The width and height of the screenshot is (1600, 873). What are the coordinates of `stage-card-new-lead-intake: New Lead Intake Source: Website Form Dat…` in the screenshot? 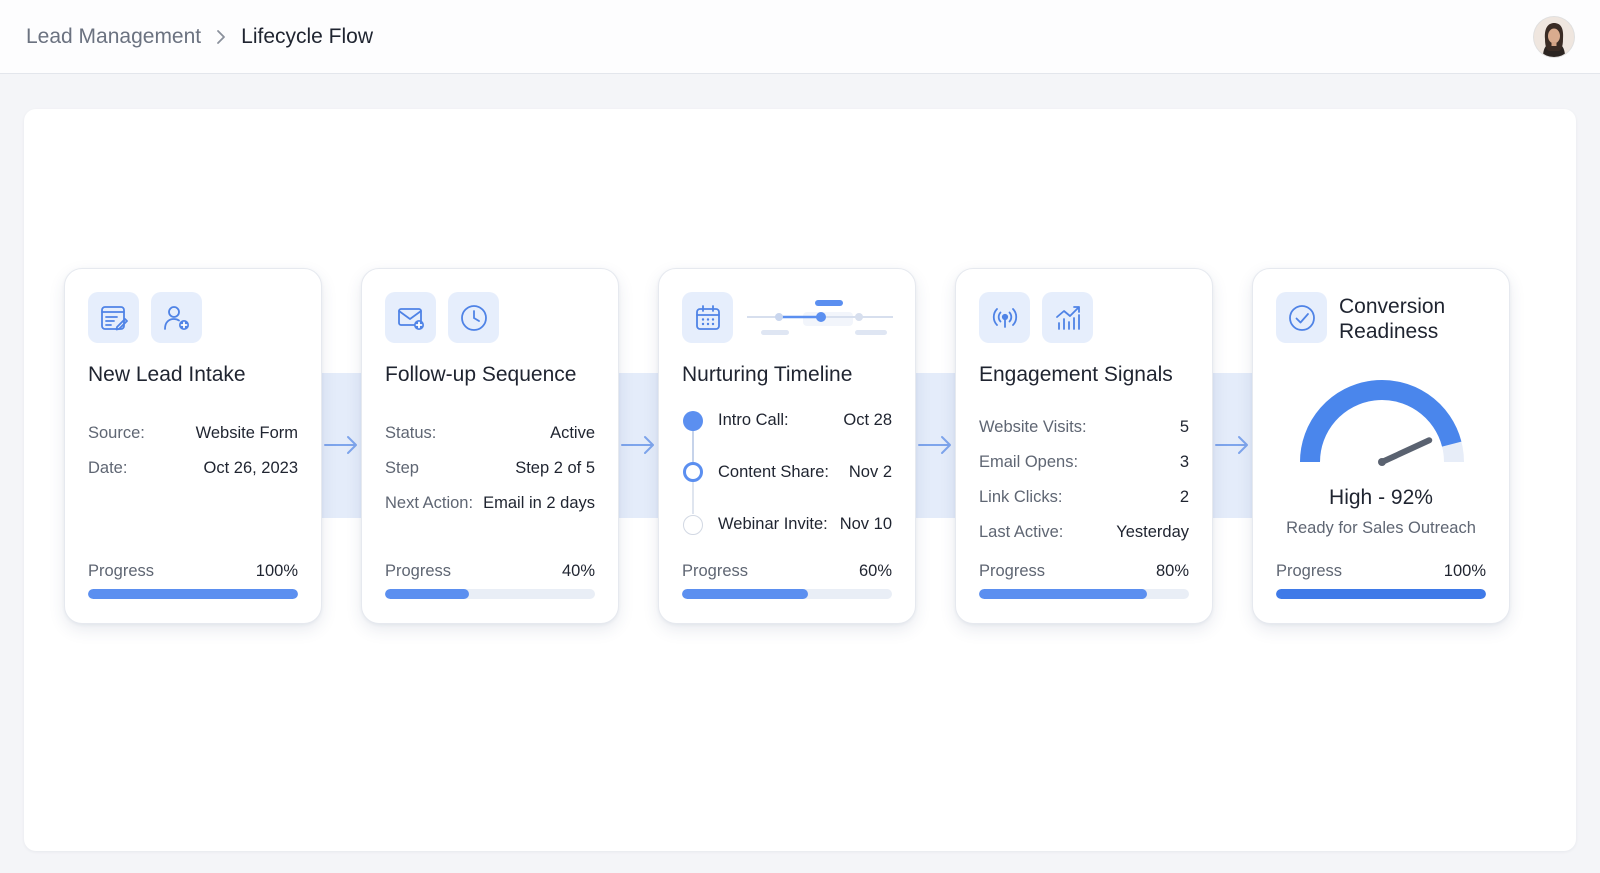 It's located at (193, 446).